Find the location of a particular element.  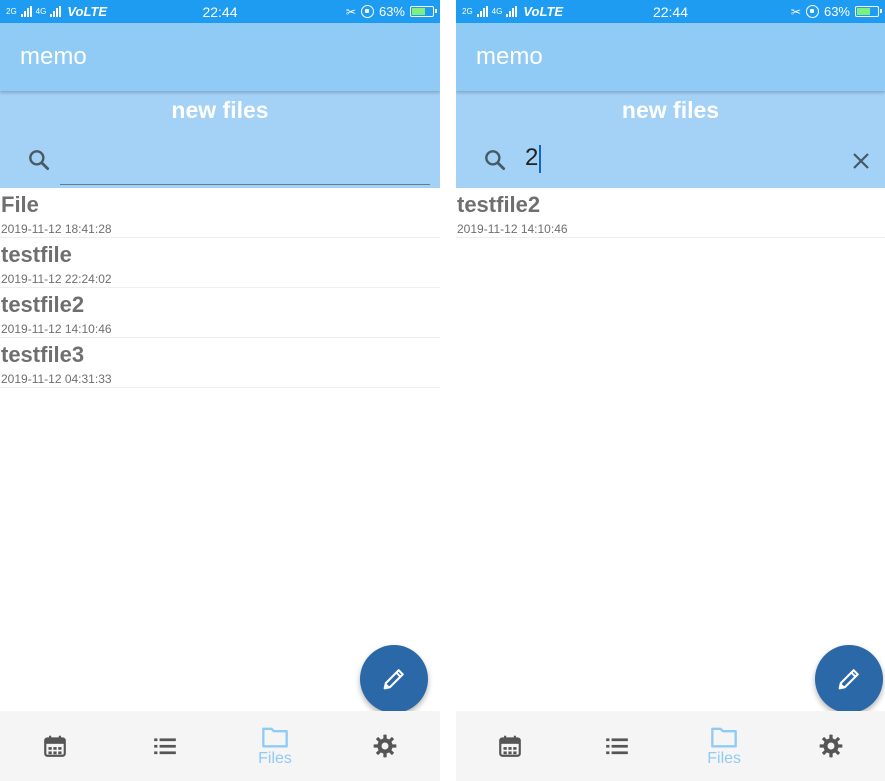

file-name: testfile3 is located at coordinates (43, 354).